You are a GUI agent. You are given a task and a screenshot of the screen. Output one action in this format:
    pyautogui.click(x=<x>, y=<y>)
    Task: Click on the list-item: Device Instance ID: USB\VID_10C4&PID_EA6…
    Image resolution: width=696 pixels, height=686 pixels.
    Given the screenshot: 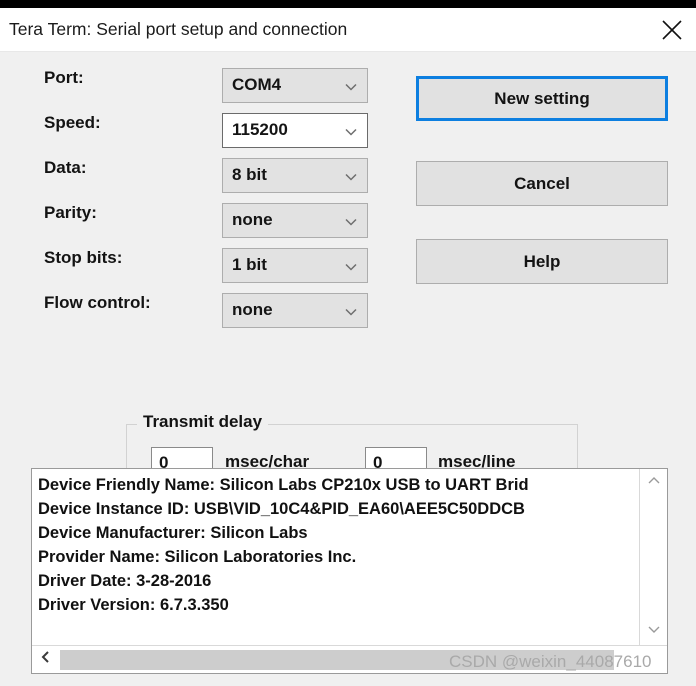 What is the action you would take?
    pyautogui.click(x=281, y=509)
    